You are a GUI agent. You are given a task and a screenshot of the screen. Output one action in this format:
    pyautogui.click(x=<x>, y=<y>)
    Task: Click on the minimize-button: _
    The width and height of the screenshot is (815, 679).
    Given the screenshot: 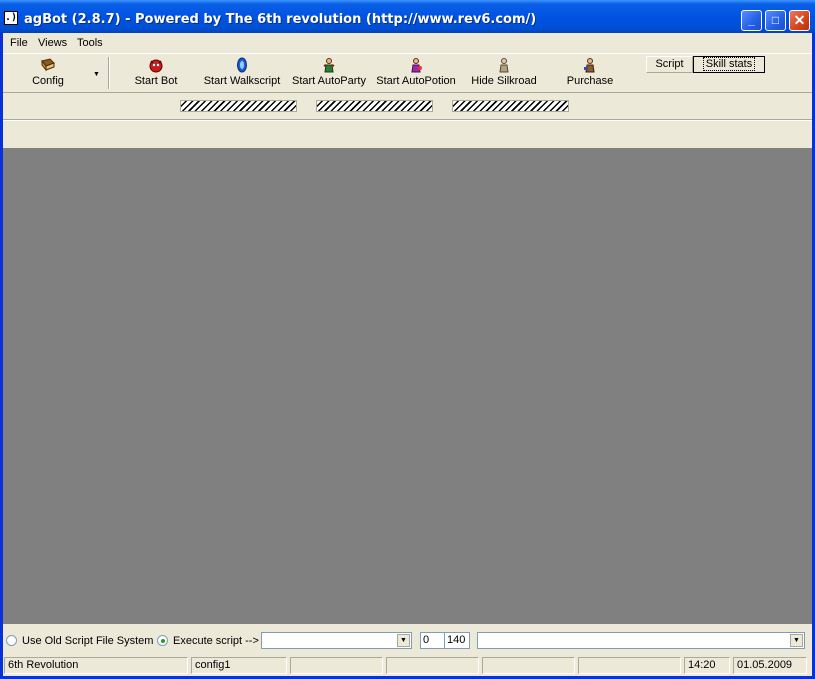 What is the action you would take?
    pyautogui.click(x=751, y=20)
    